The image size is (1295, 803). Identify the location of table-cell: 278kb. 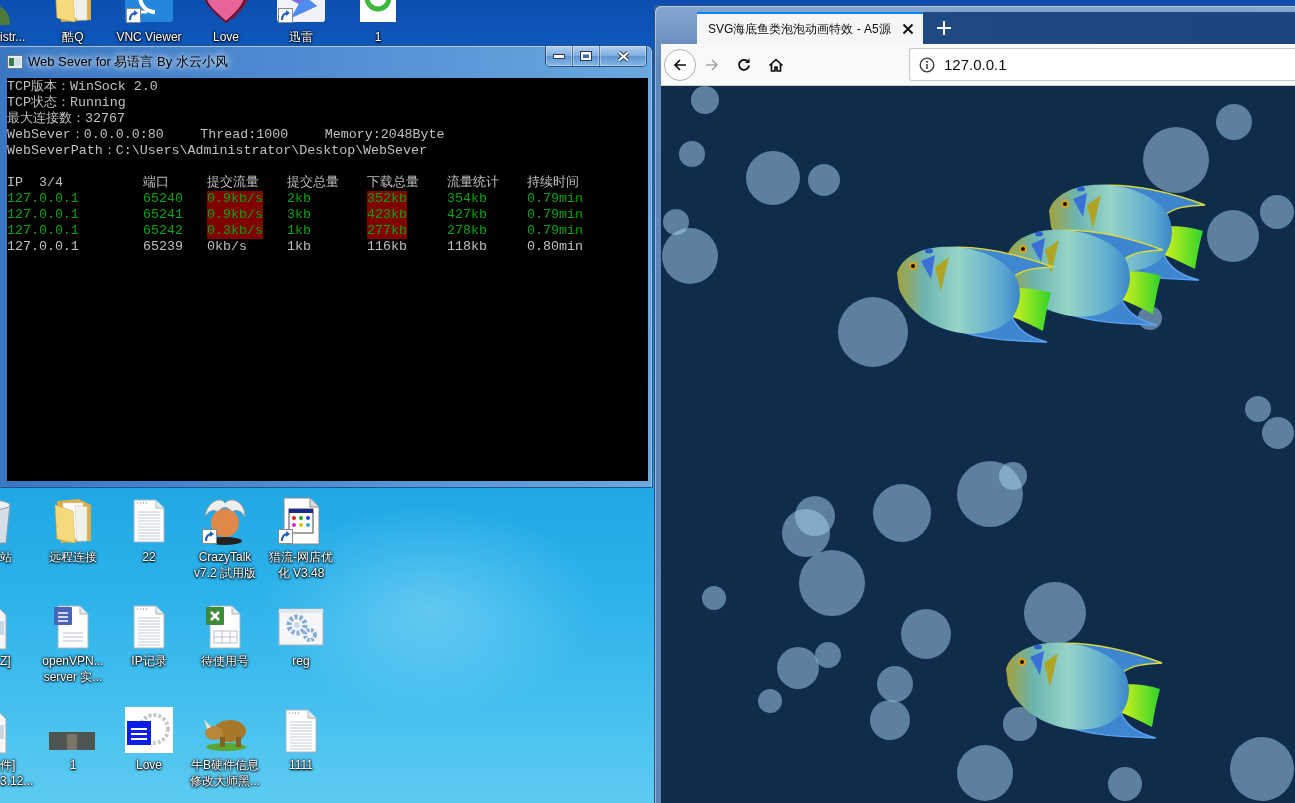
(467, 231).